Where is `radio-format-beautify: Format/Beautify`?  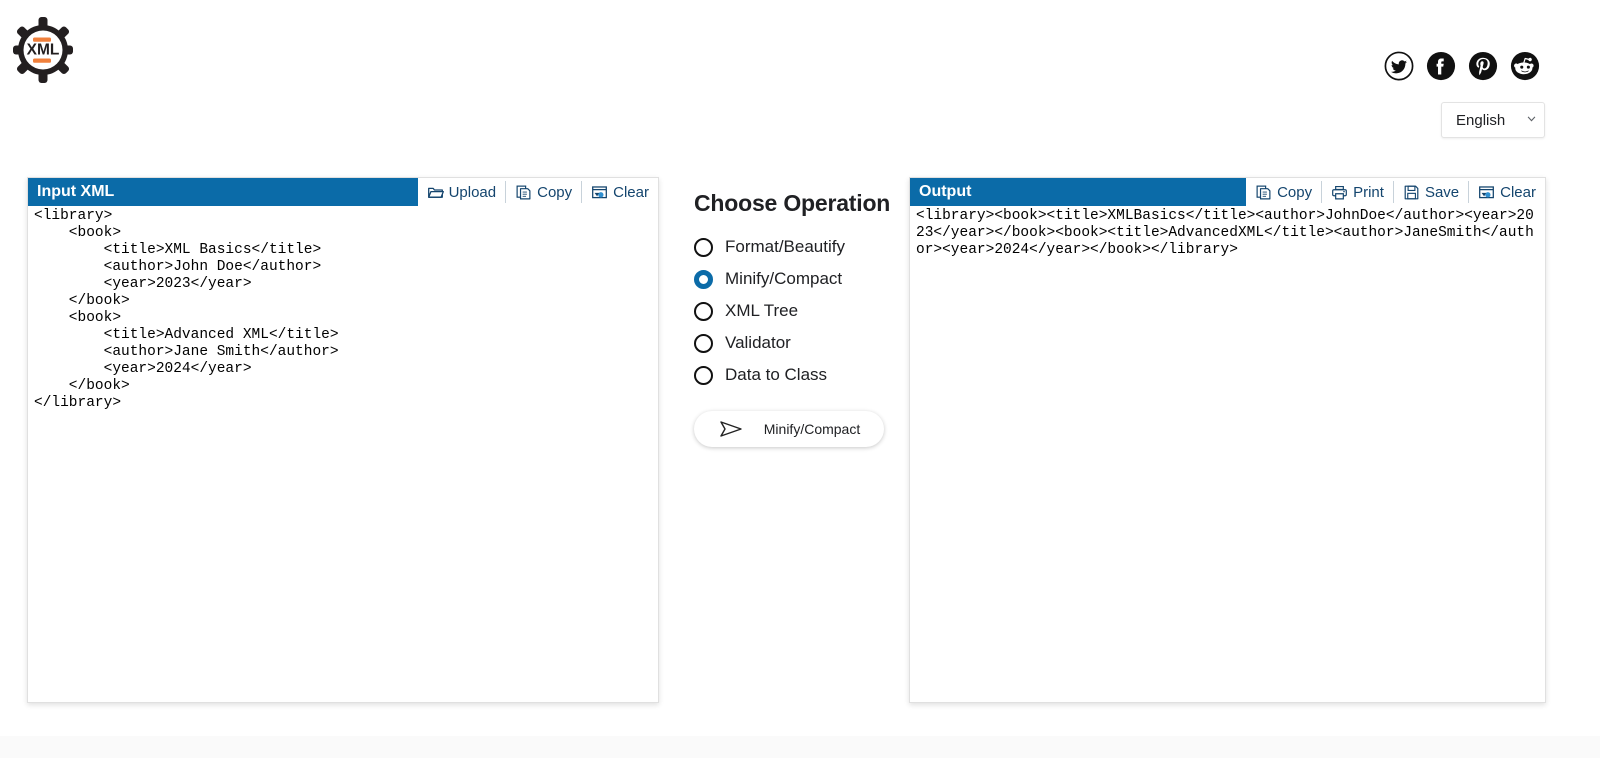 radio-format-beautify: Format/Beautify is located at coordinates (794, 247).